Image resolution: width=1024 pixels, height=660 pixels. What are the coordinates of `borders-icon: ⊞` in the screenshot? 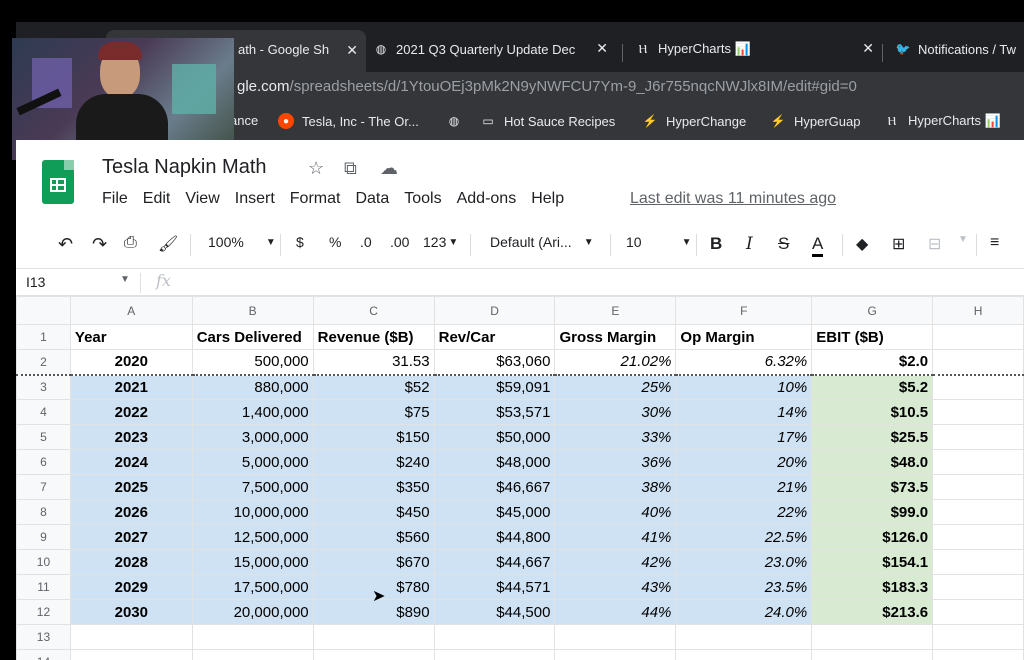 It's located at (898, 244).